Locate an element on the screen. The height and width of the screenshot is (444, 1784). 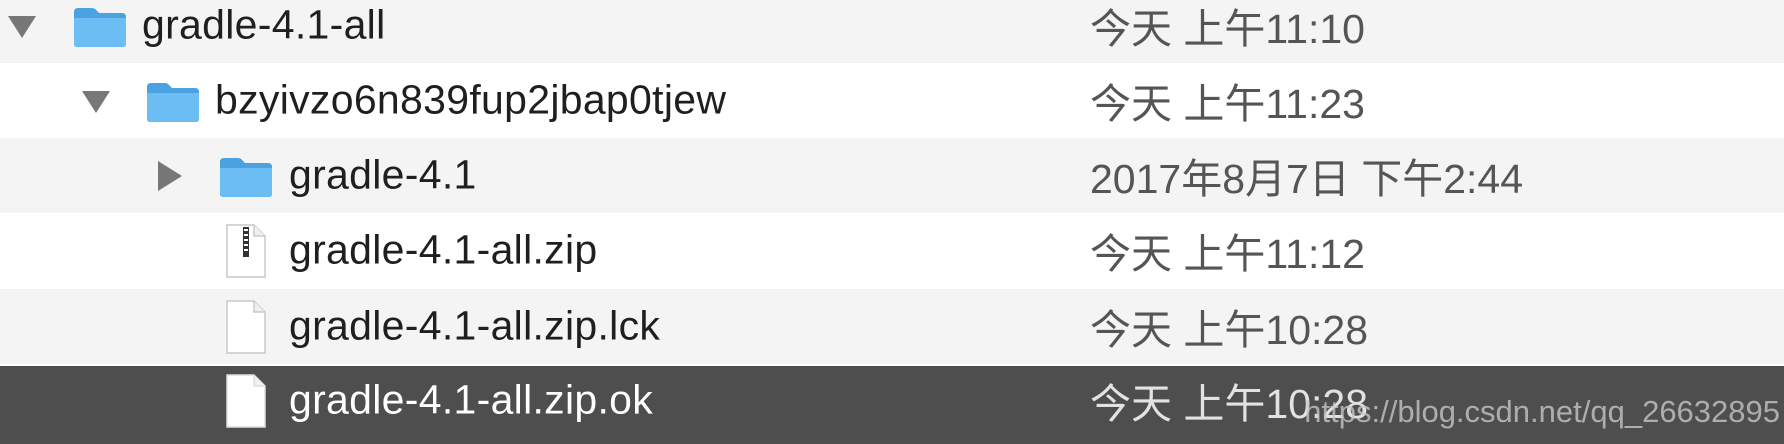
zip-file-icon is located at coordinates (246, 250).